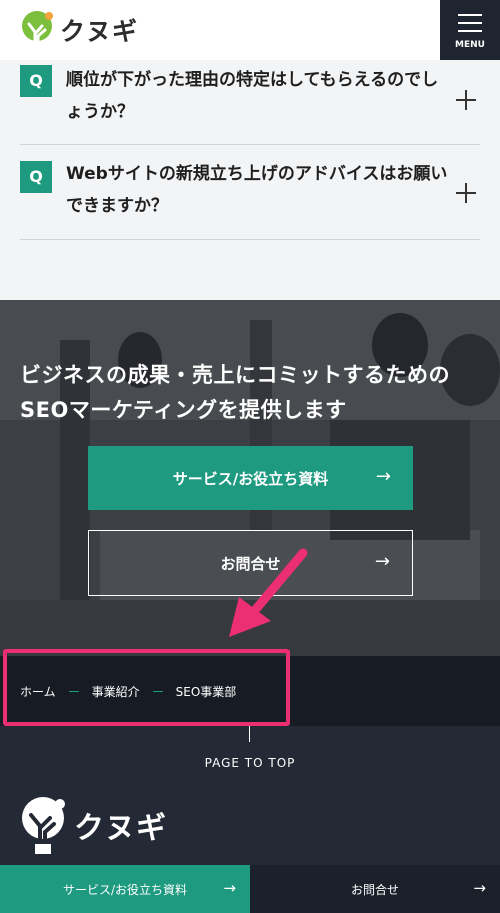 The image size is (500, 913). I want to click on fixed-bottom-bar: サービス/お役立ち資料 → お問合せ →, so click(250, 889).